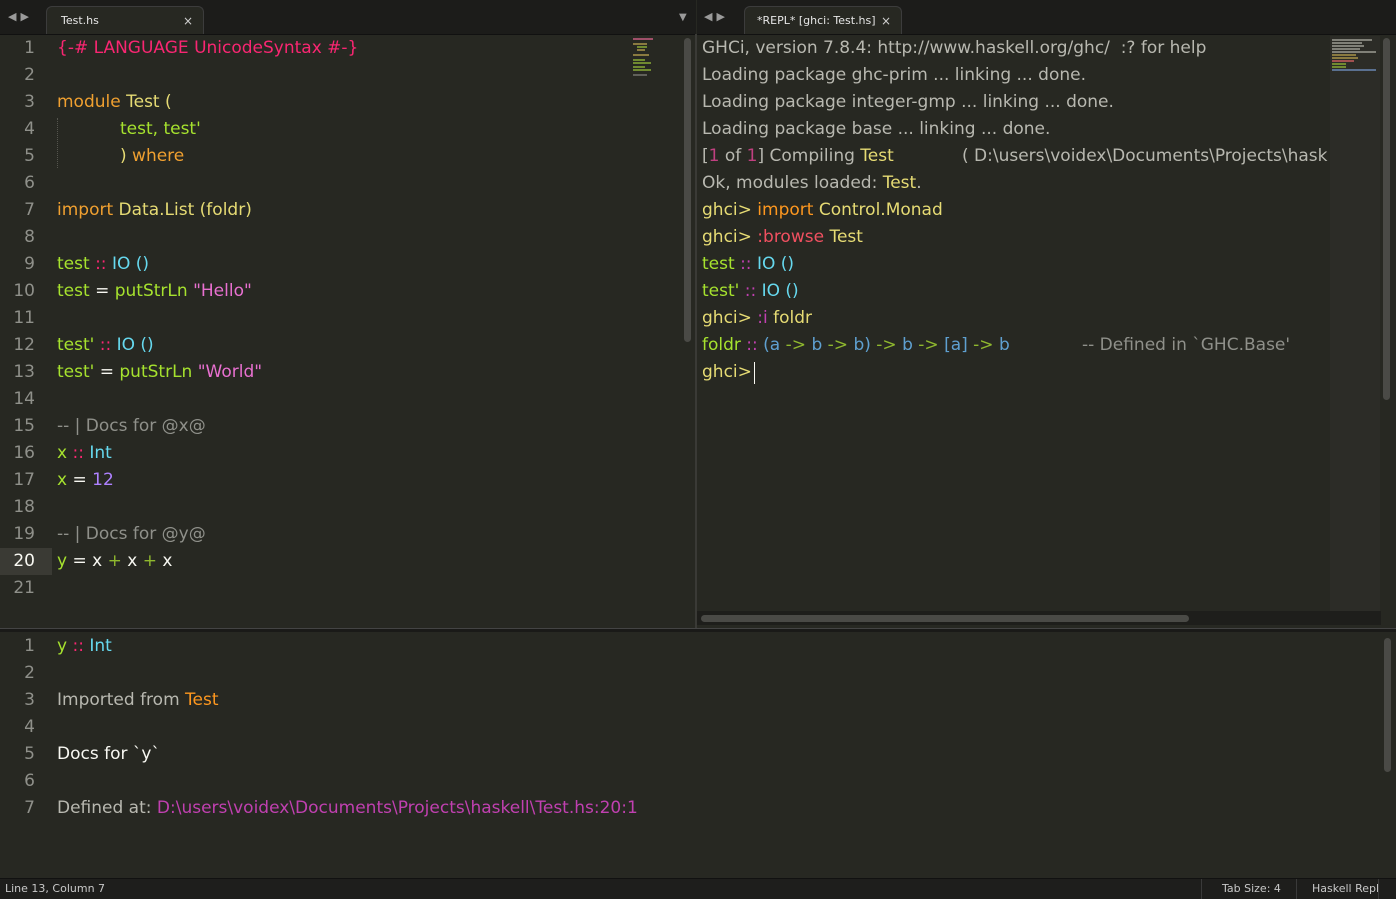  What do you see at coordinates (208, 48) in the screenshot?
I see `code-line: {-# LANGUAGE UnicodeSyntax #-}` at bounding box center [208, 48].